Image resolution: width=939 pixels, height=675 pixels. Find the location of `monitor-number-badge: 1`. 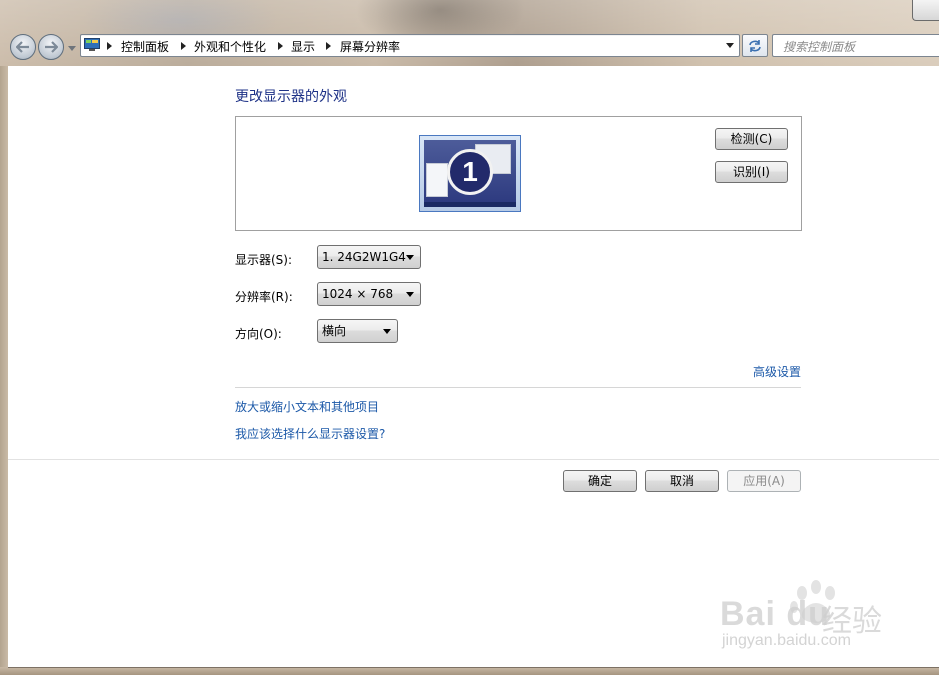

monitor-number-badge: 1 is located at coordinates (470, 172).